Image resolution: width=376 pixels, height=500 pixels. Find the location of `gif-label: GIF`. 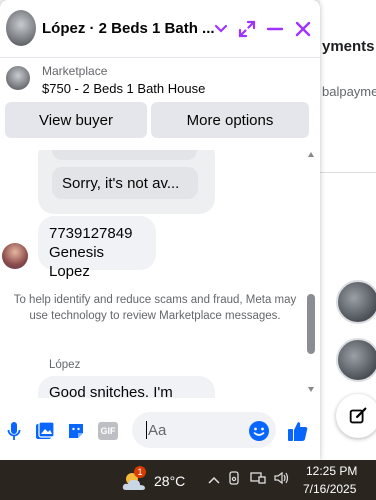

gif-label: GIF is located at coordinates (108, 431).